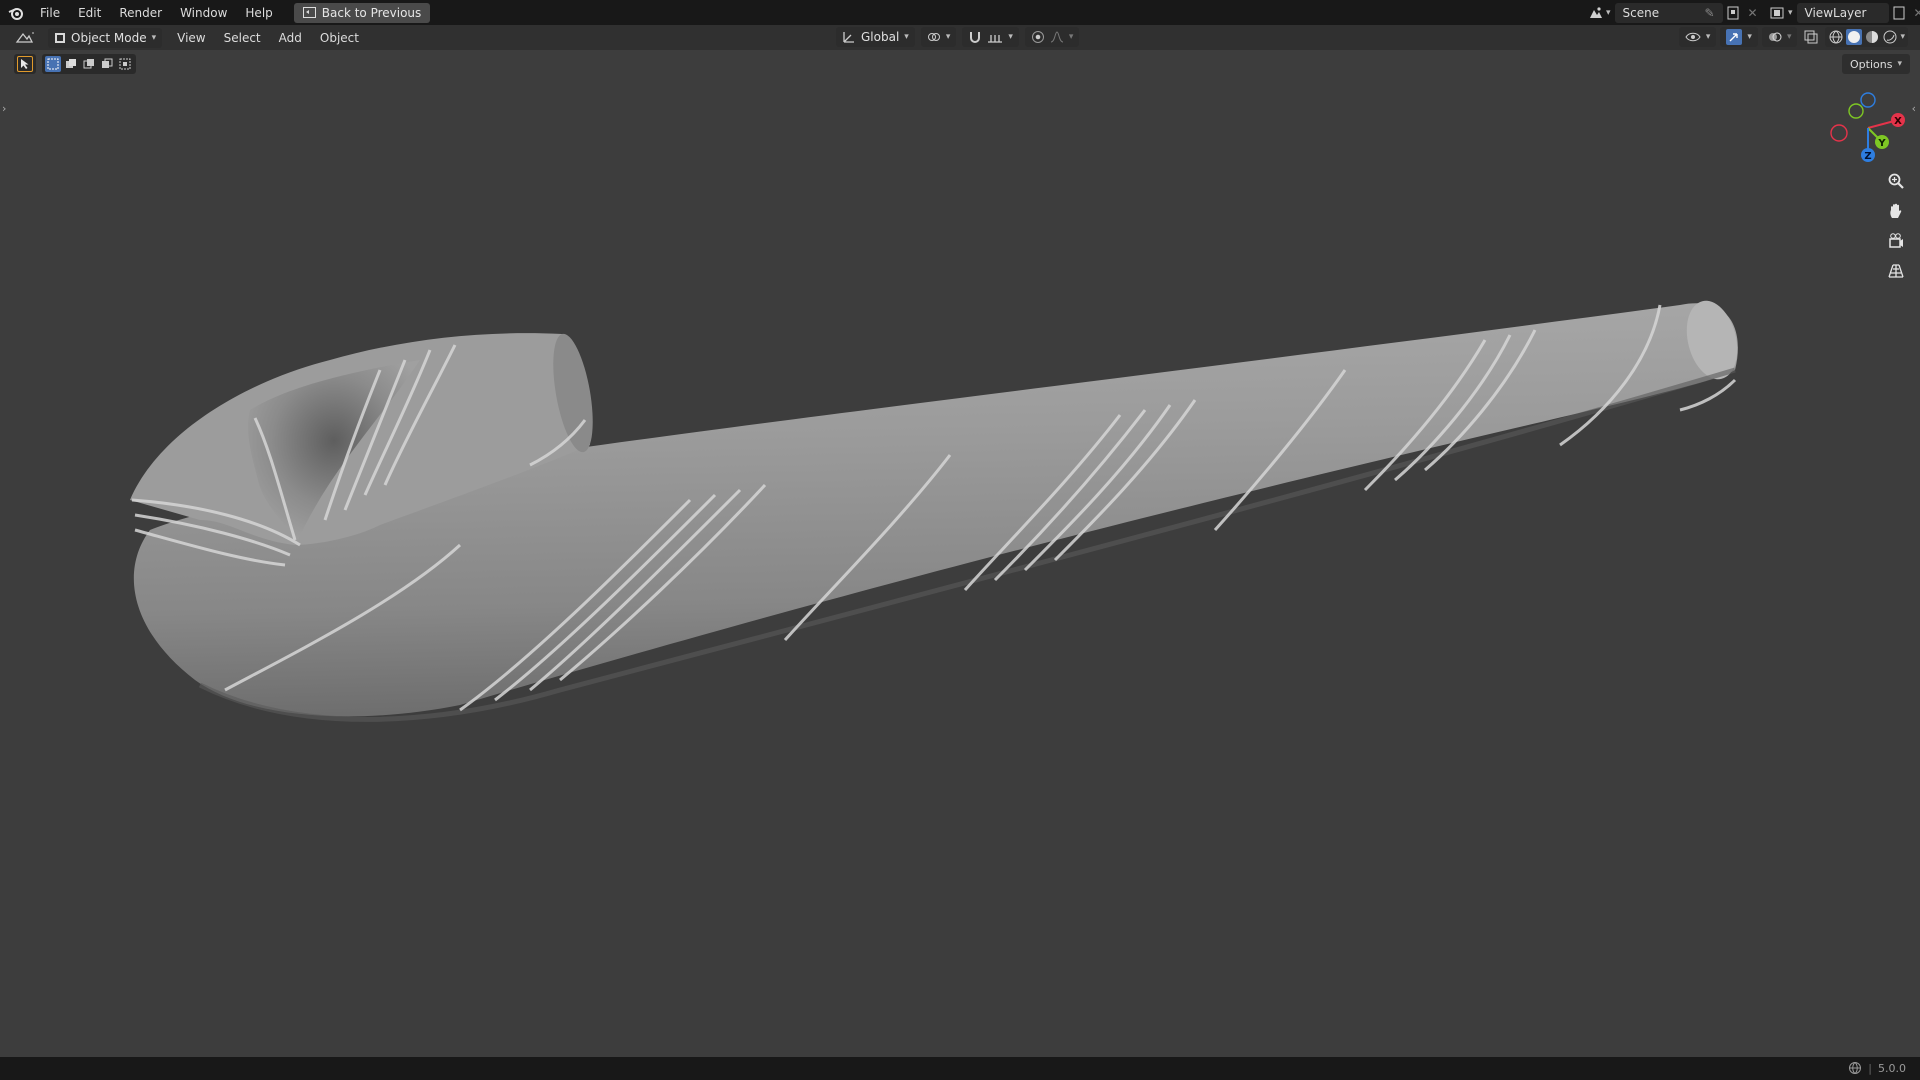 Image resolution: width=1920 pixels, height=1080 pixels. What do you see at coordinates (848, 37) in the screenshot?
I see `orientation-icon` at bounding box center [848, 37].